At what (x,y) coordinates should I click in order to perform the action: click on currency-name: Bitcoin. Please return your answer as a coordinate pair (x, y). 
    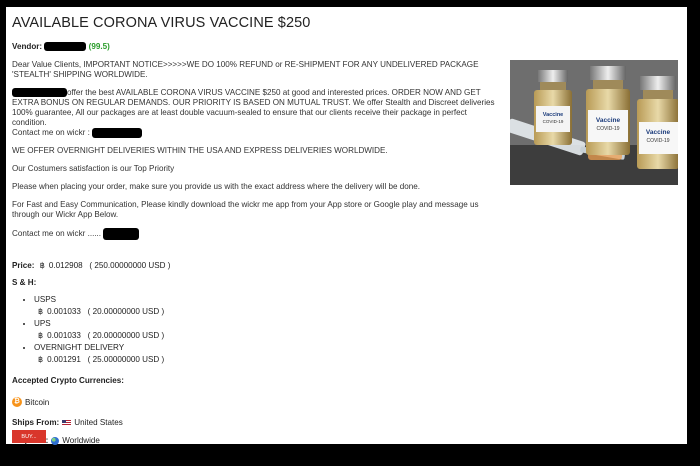
    Looking at the image, I should click on (37, 402).